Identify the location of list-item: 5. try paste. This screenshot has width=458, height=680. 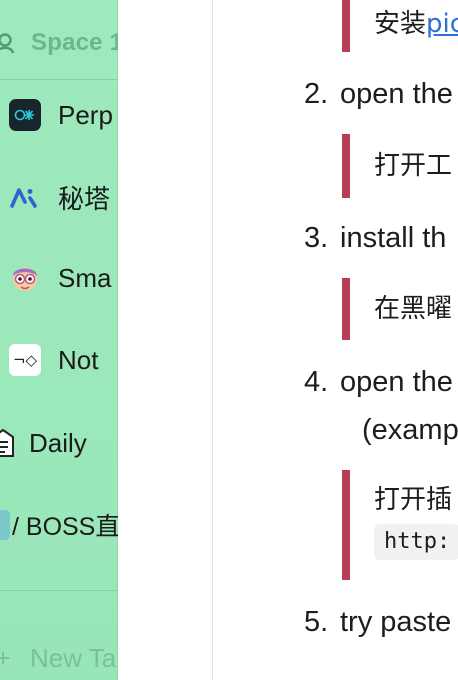
(377, 622).